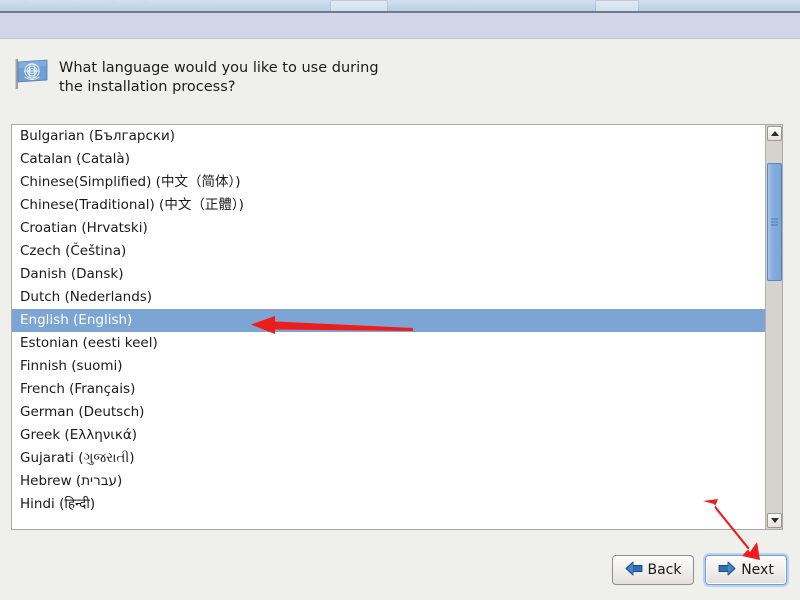 The width and height of the screenshot is (800, 600). What do you see at coordinates (388, 205) in the screenshot?
I see `list-item: Chinese(Traditional) (中文（正體）)` at bounding box center [388, 205].